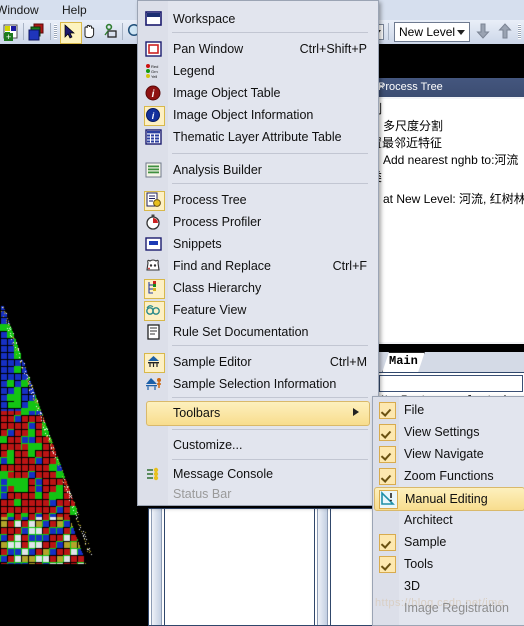 The height and width of the screenshot is (626, 524). I want to click on move-down-button, so click(483, 31).